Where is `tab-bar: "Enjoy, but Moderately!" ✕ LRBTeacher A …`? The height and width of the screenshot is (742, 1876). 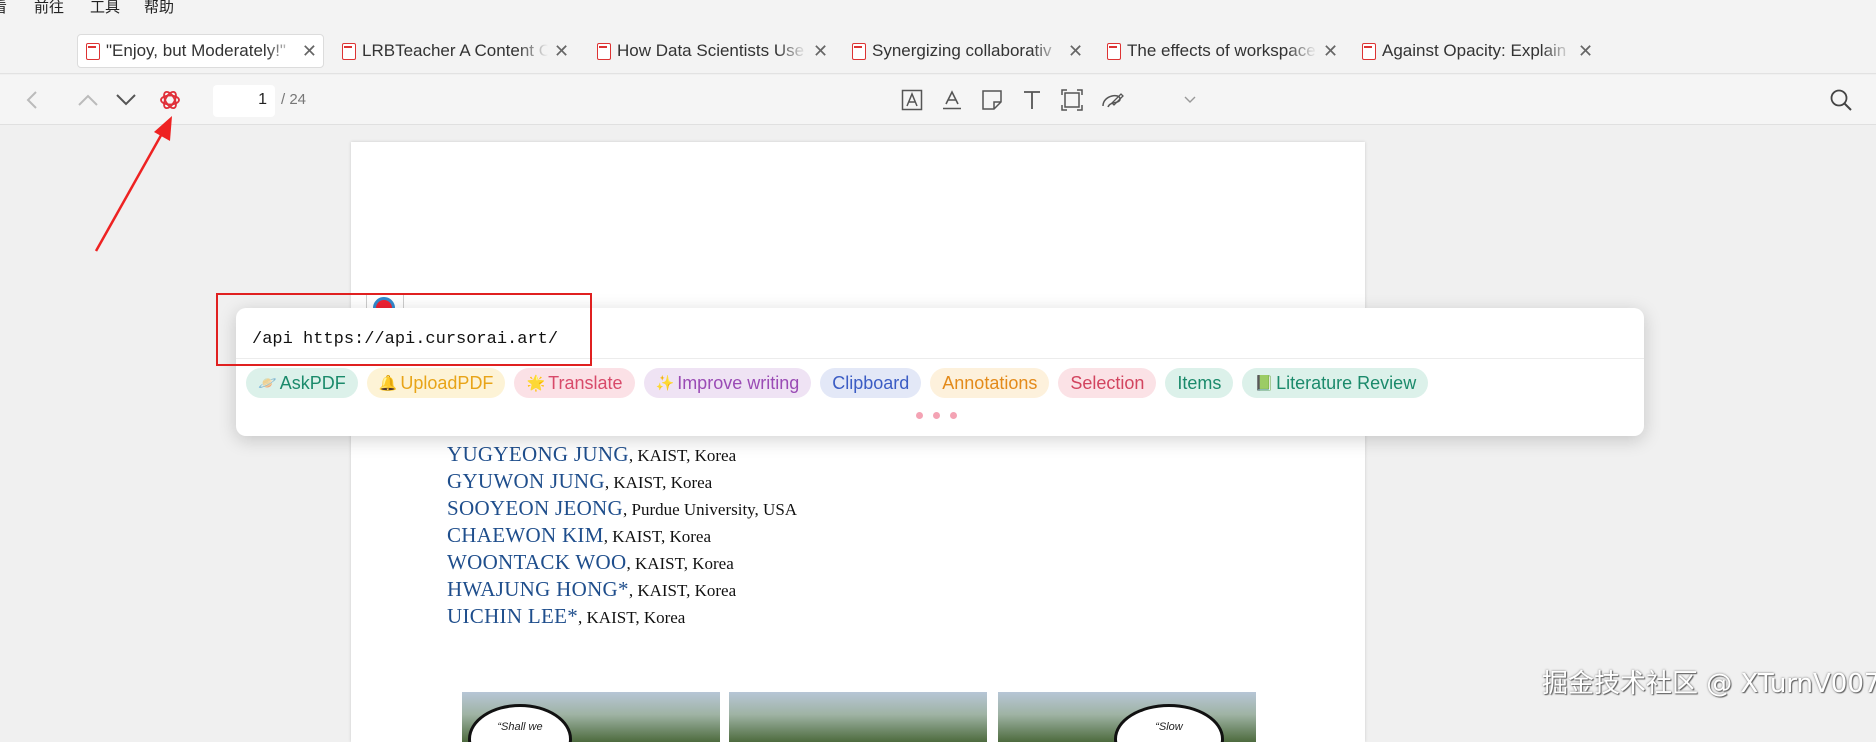
tab-bar: "Enjoy, but Moderately!" ✕ LRBTeacher A … is located at coordinates (938, 51).